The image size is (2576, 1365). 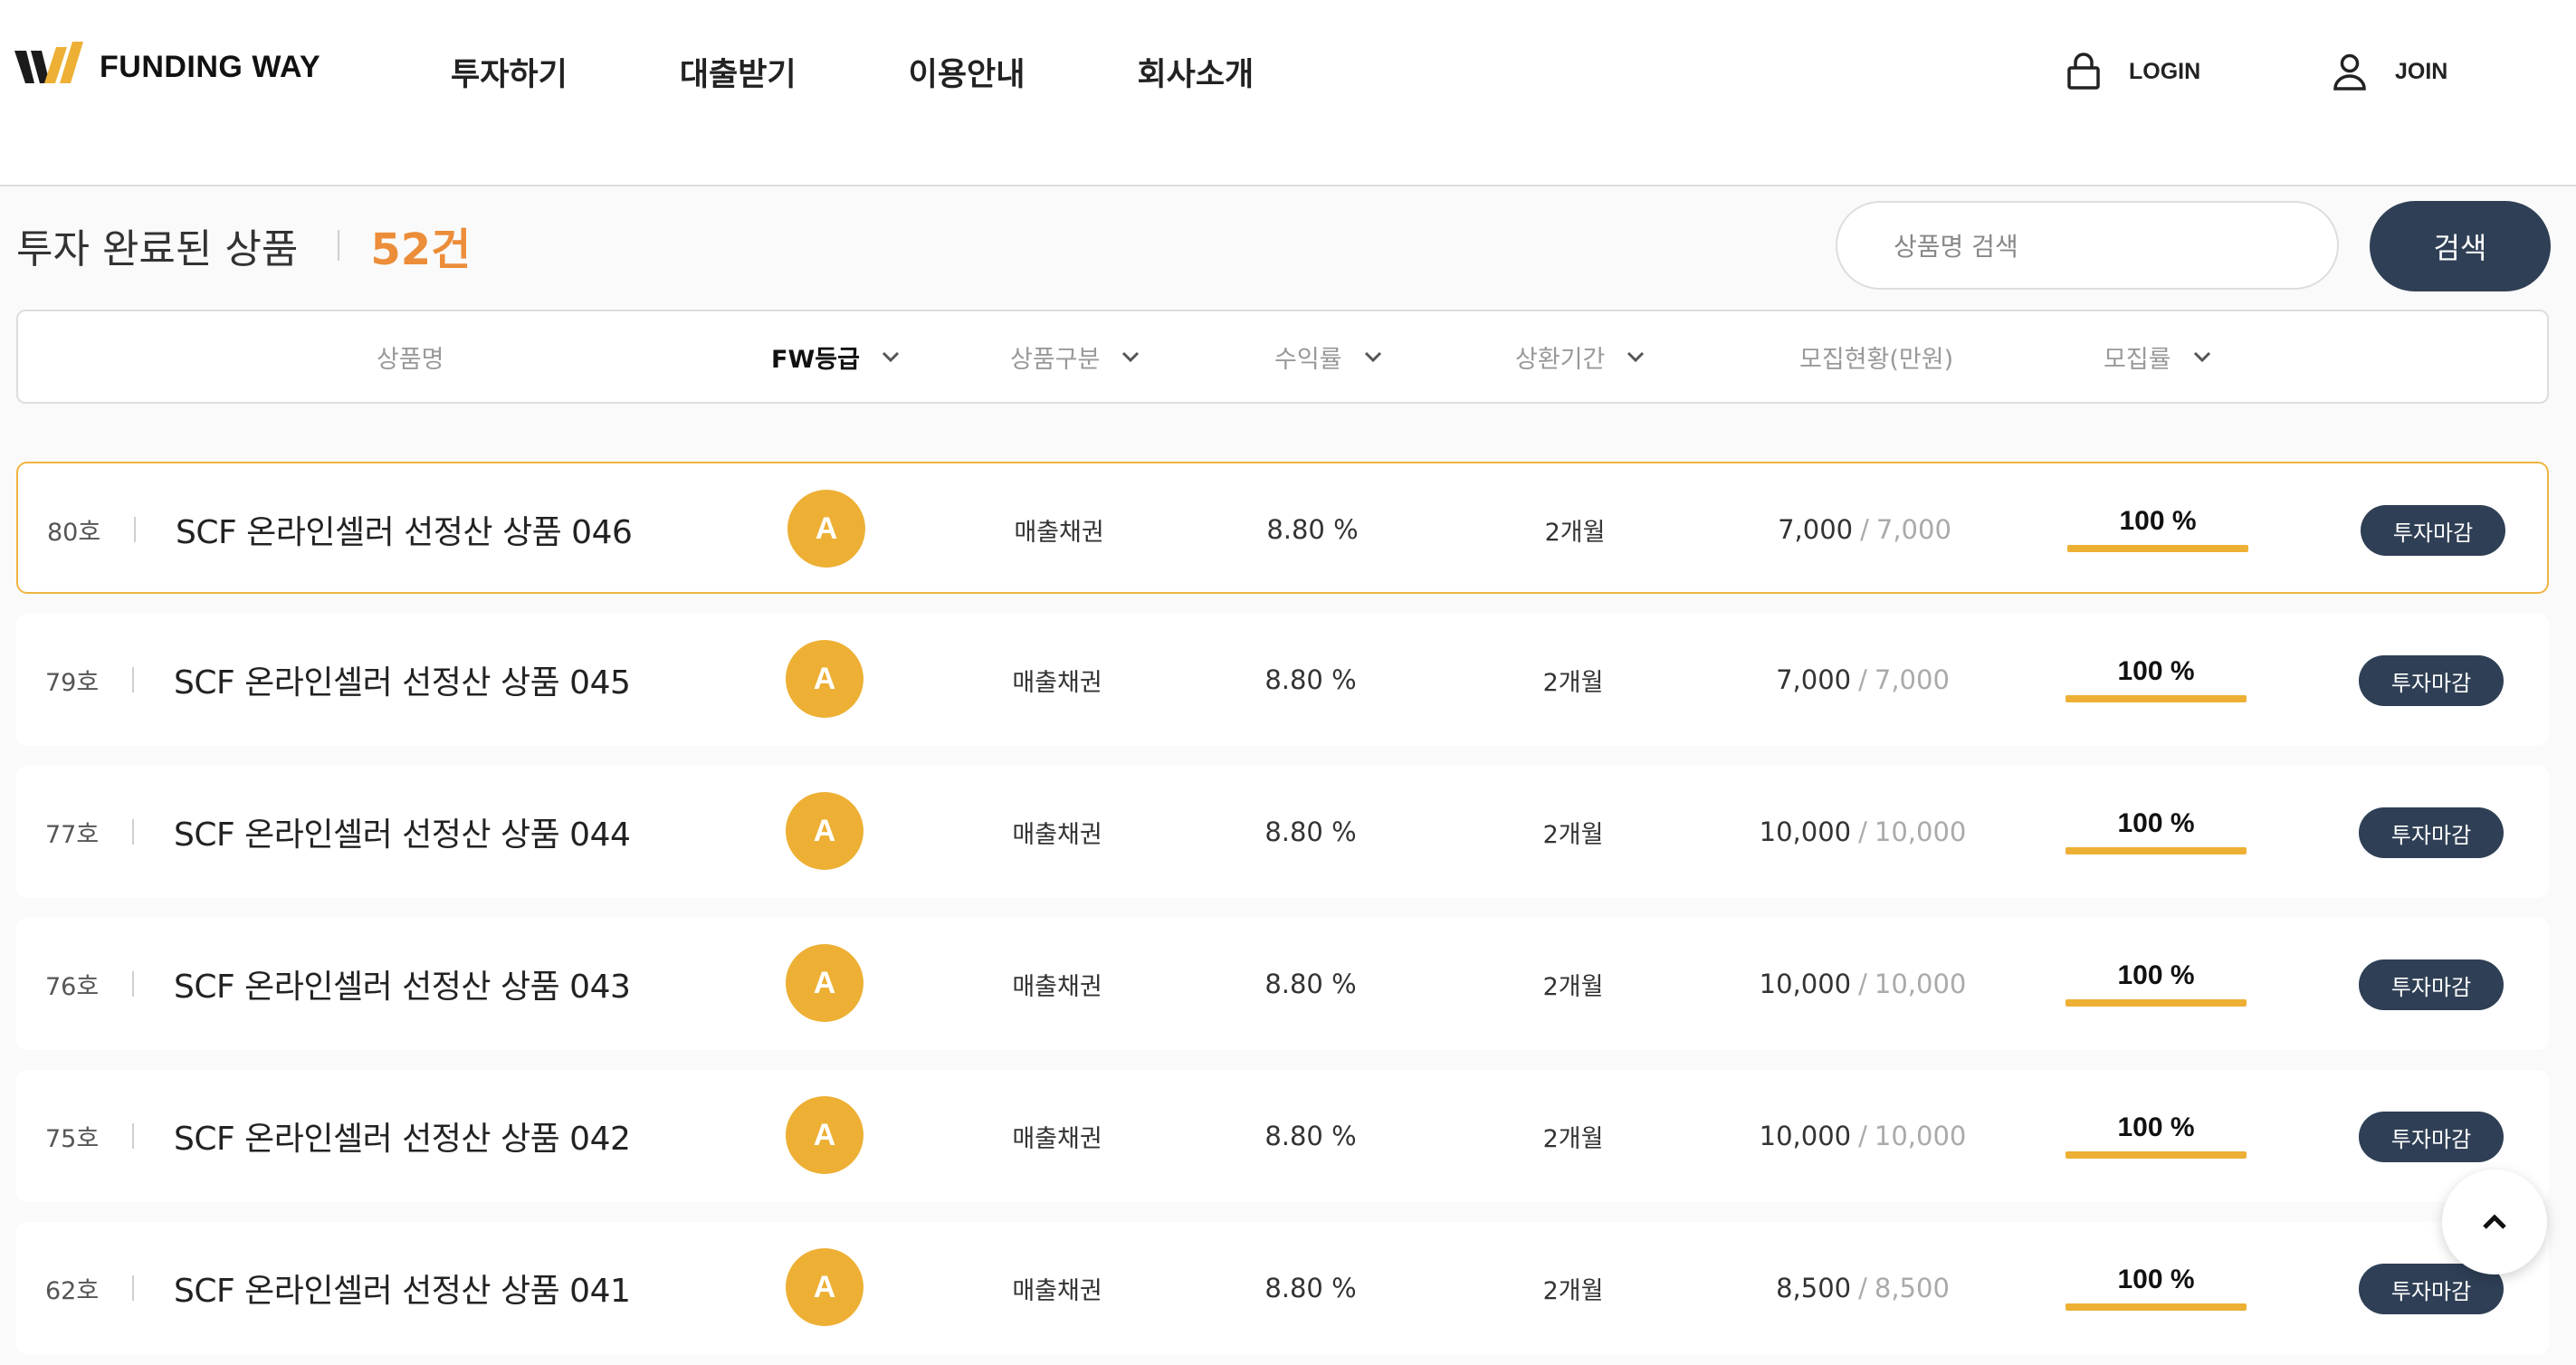 I want to click on brand-logo: FUNDING WAY, so click(x=167, y=67).